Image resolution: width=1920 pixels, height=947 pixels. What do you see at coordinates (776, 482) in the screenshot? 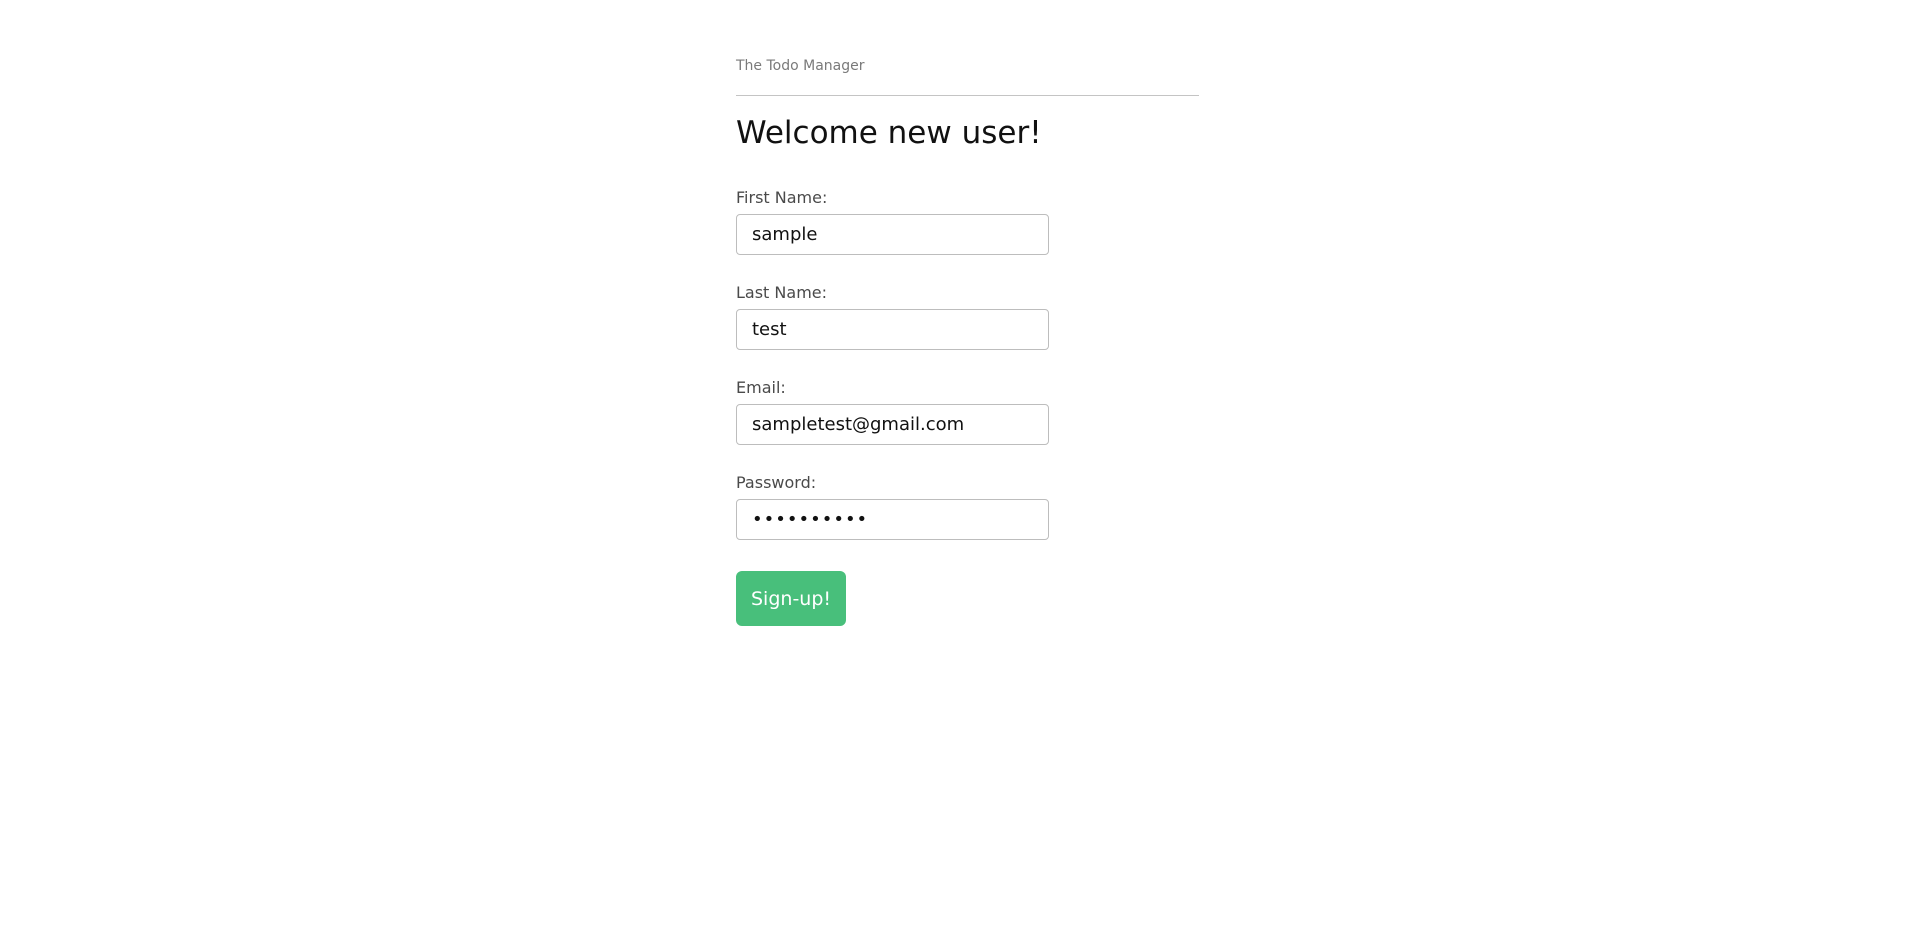
I see `password-label: Password:` at bounding box center [776, 482].